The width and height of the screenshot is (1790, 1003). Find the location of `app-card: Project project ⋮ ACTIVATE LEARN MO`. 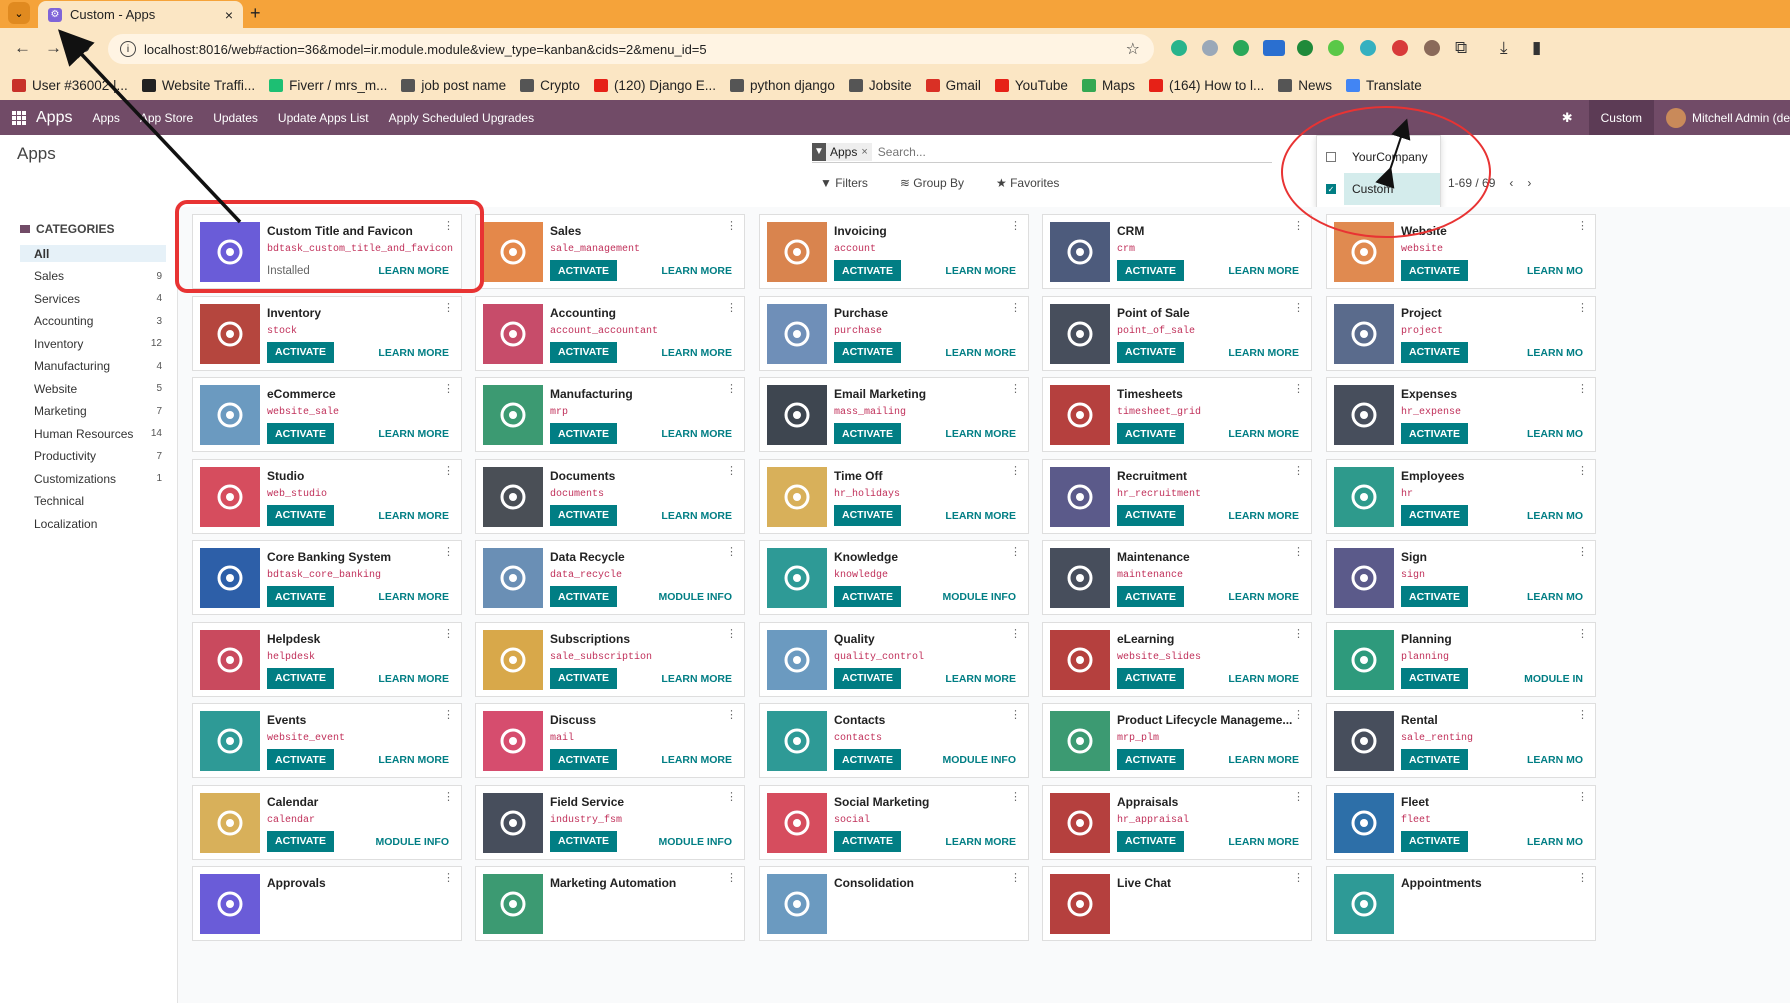

app-card: Project project ⋮ ACTIVATE LEARN MO is located at coordinates (1461, 333).